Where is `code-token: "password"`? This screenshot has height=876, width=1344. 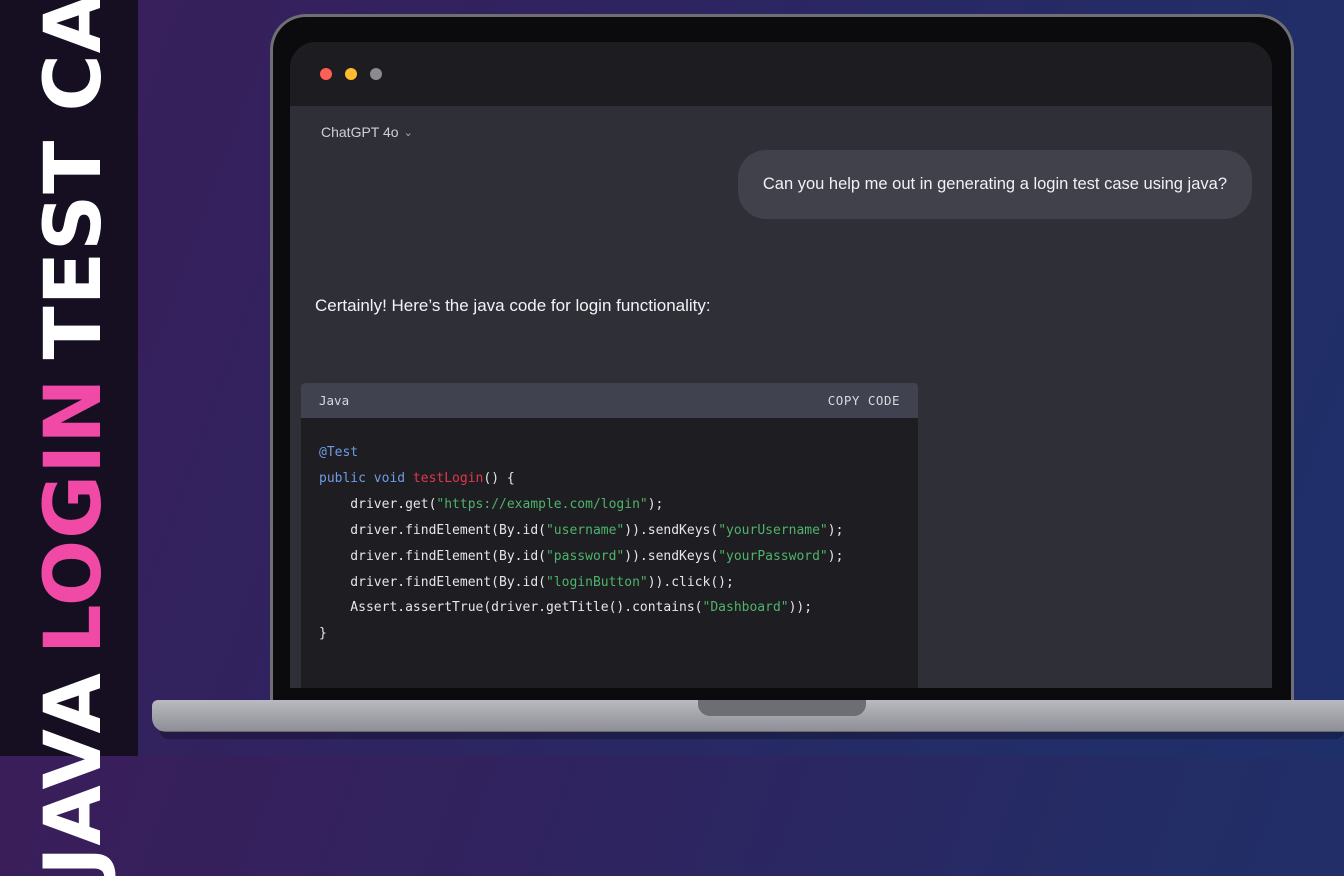
code-token: "password" is located at coordinates (585, 556).